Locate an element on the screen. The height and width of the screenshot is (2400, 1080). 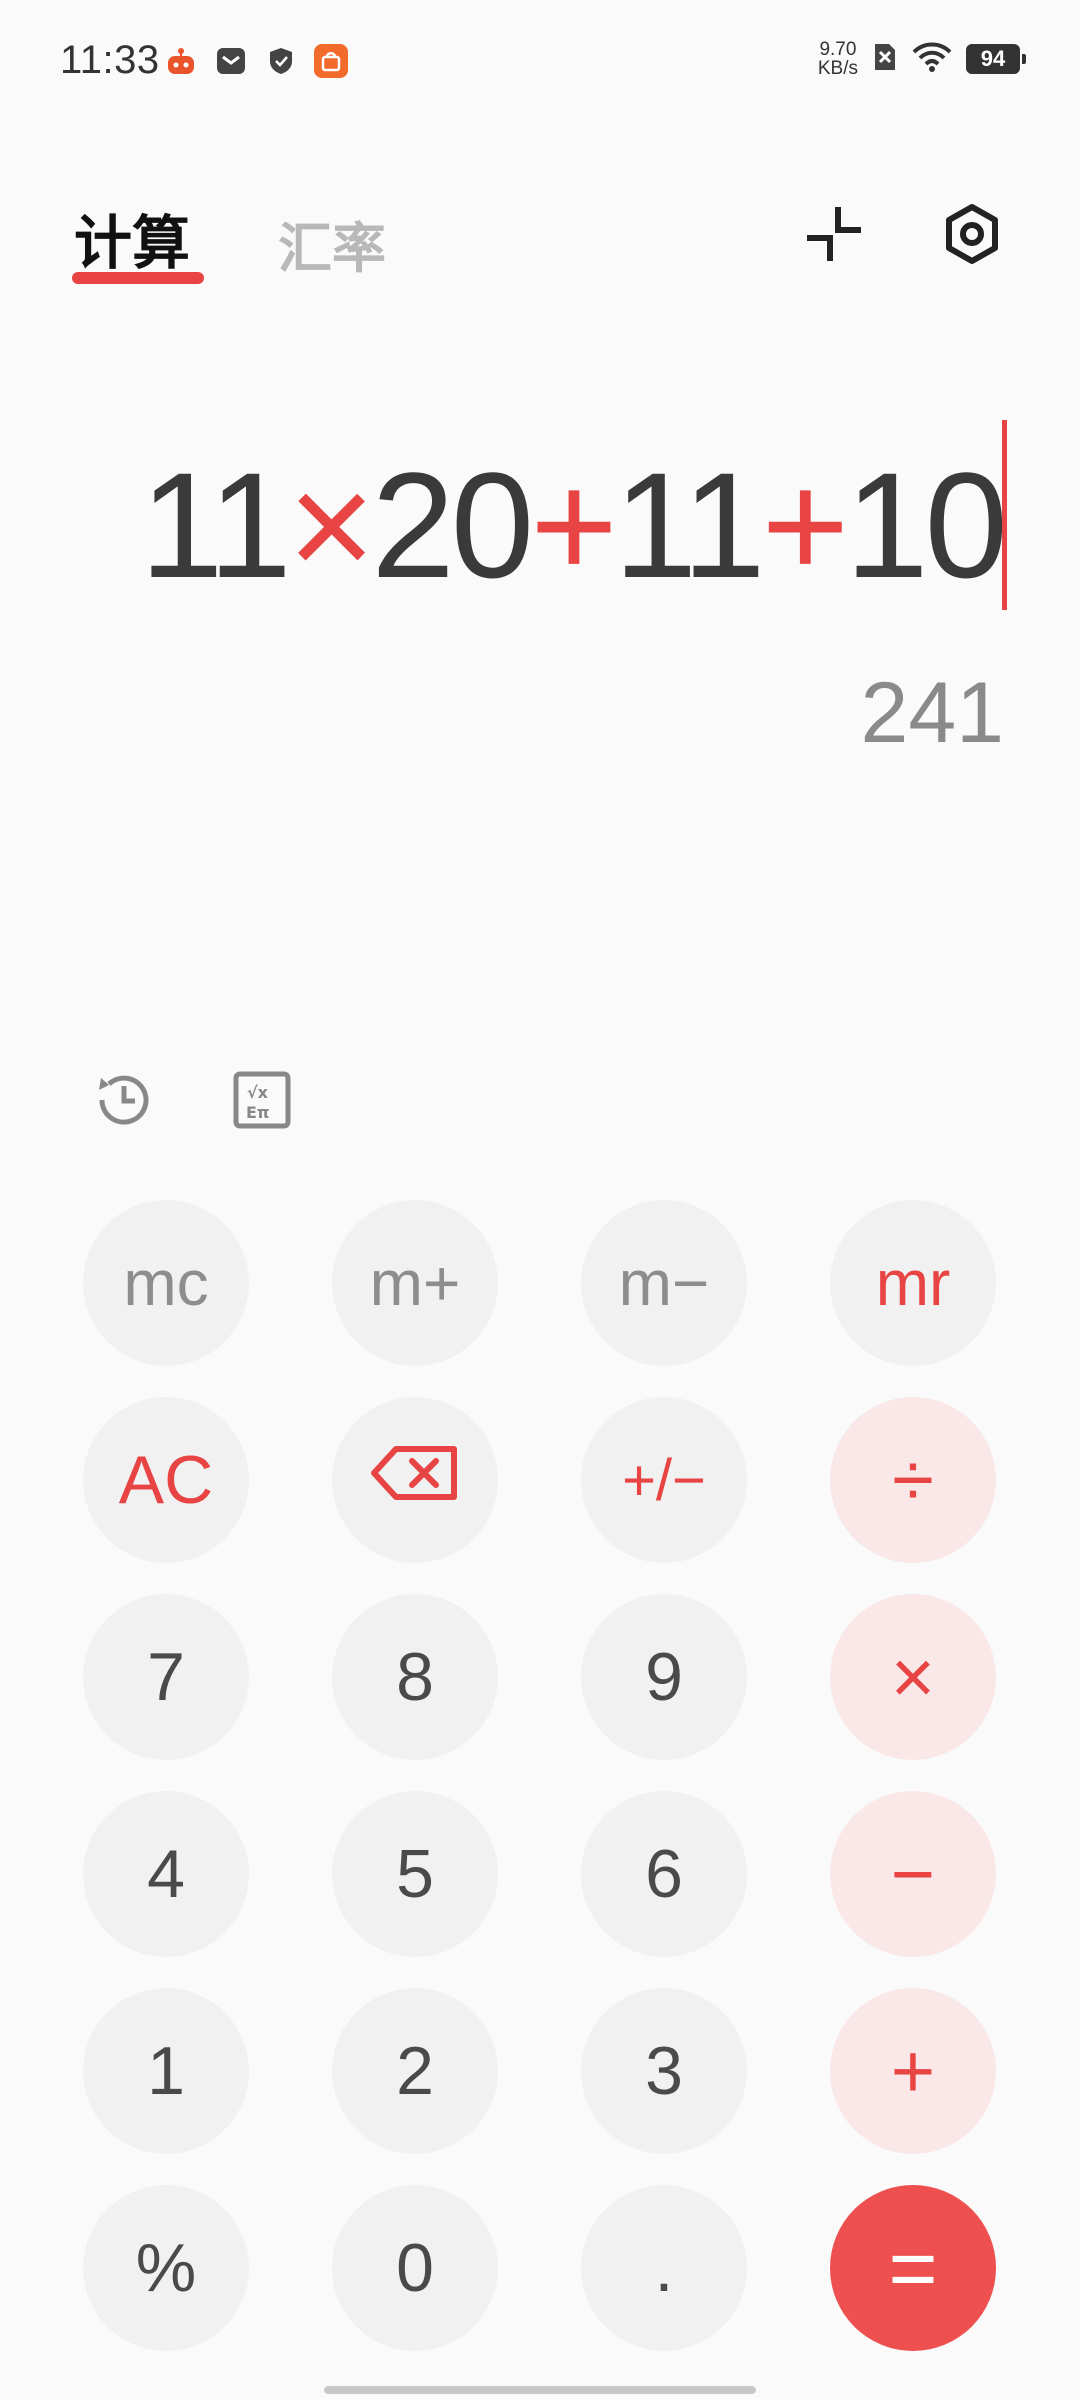
robot-app-icon is located at coordinates (181, 61).